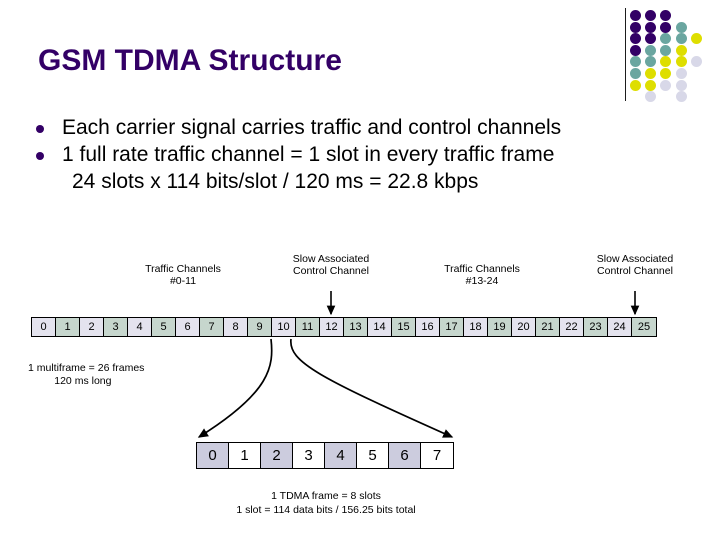 This screenshot has width=720, height=540. Describe the element at coordinates (332, 327) in the screenshot. I see `multiframe-slot: 12` at that location.